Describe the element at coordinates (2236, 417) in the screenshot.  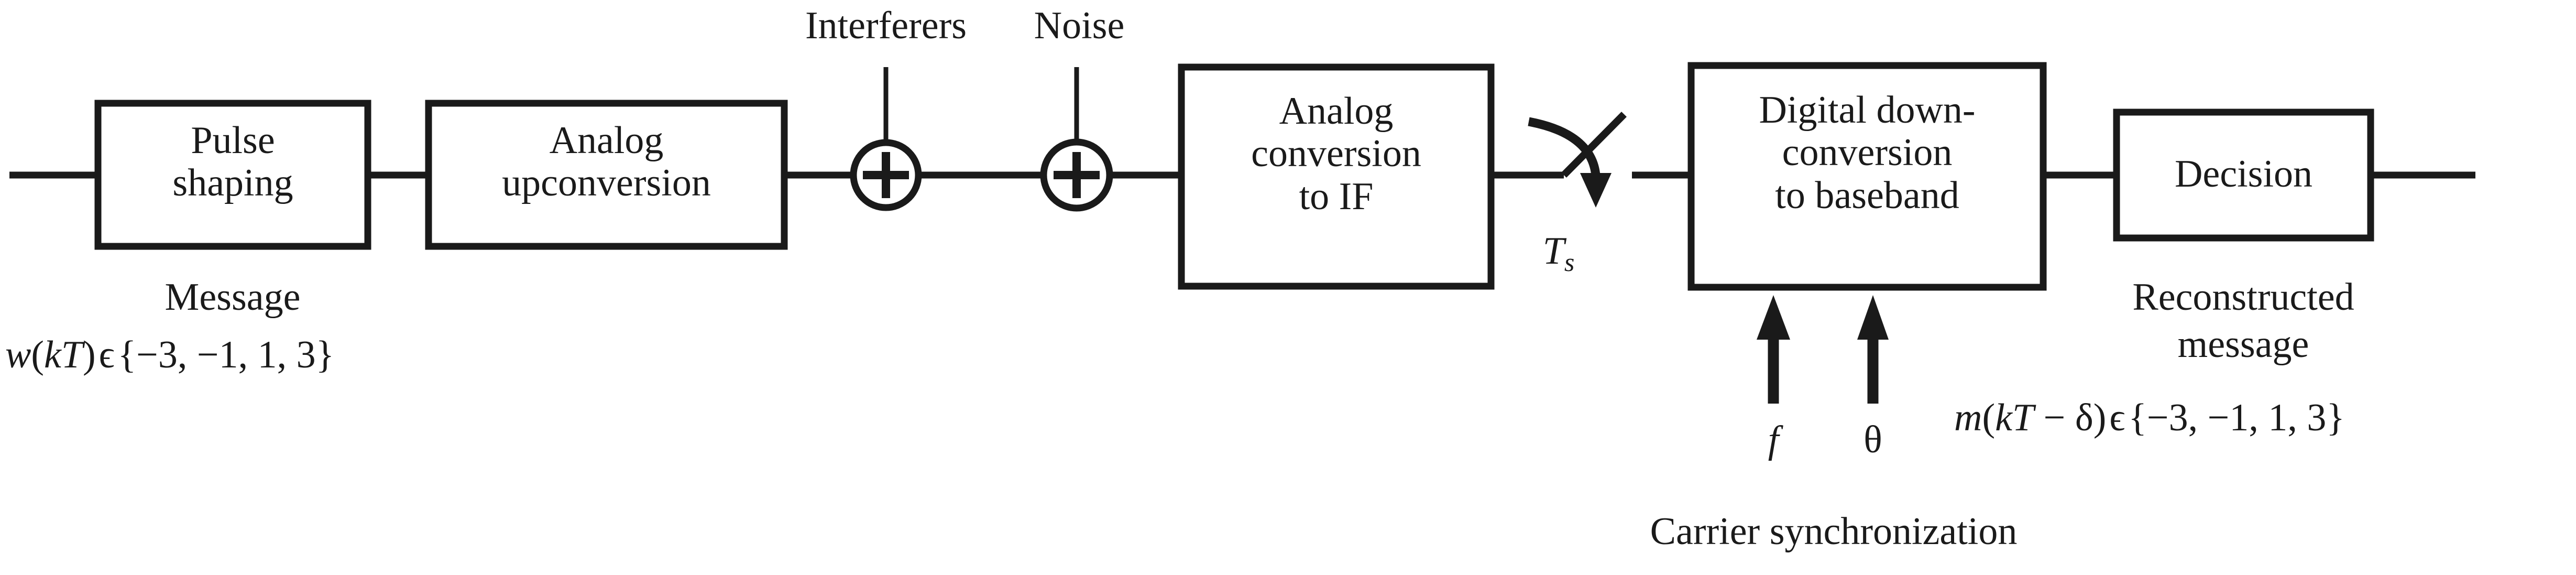
I see `output-eq-set: {−3, −1, 1, 3}` at that location.